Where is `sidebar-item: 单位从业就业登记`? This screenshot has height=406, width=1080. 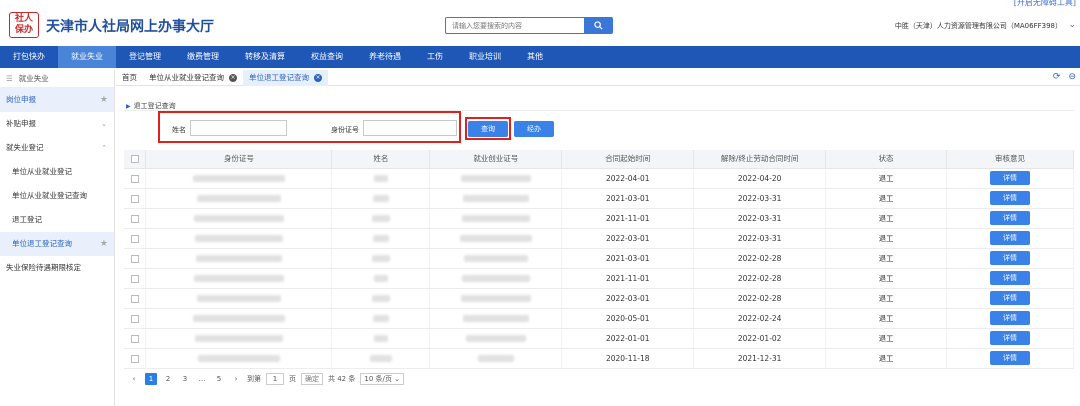 sidebar-item: 单位从业就业登记 is located at coordinates (57, 172).